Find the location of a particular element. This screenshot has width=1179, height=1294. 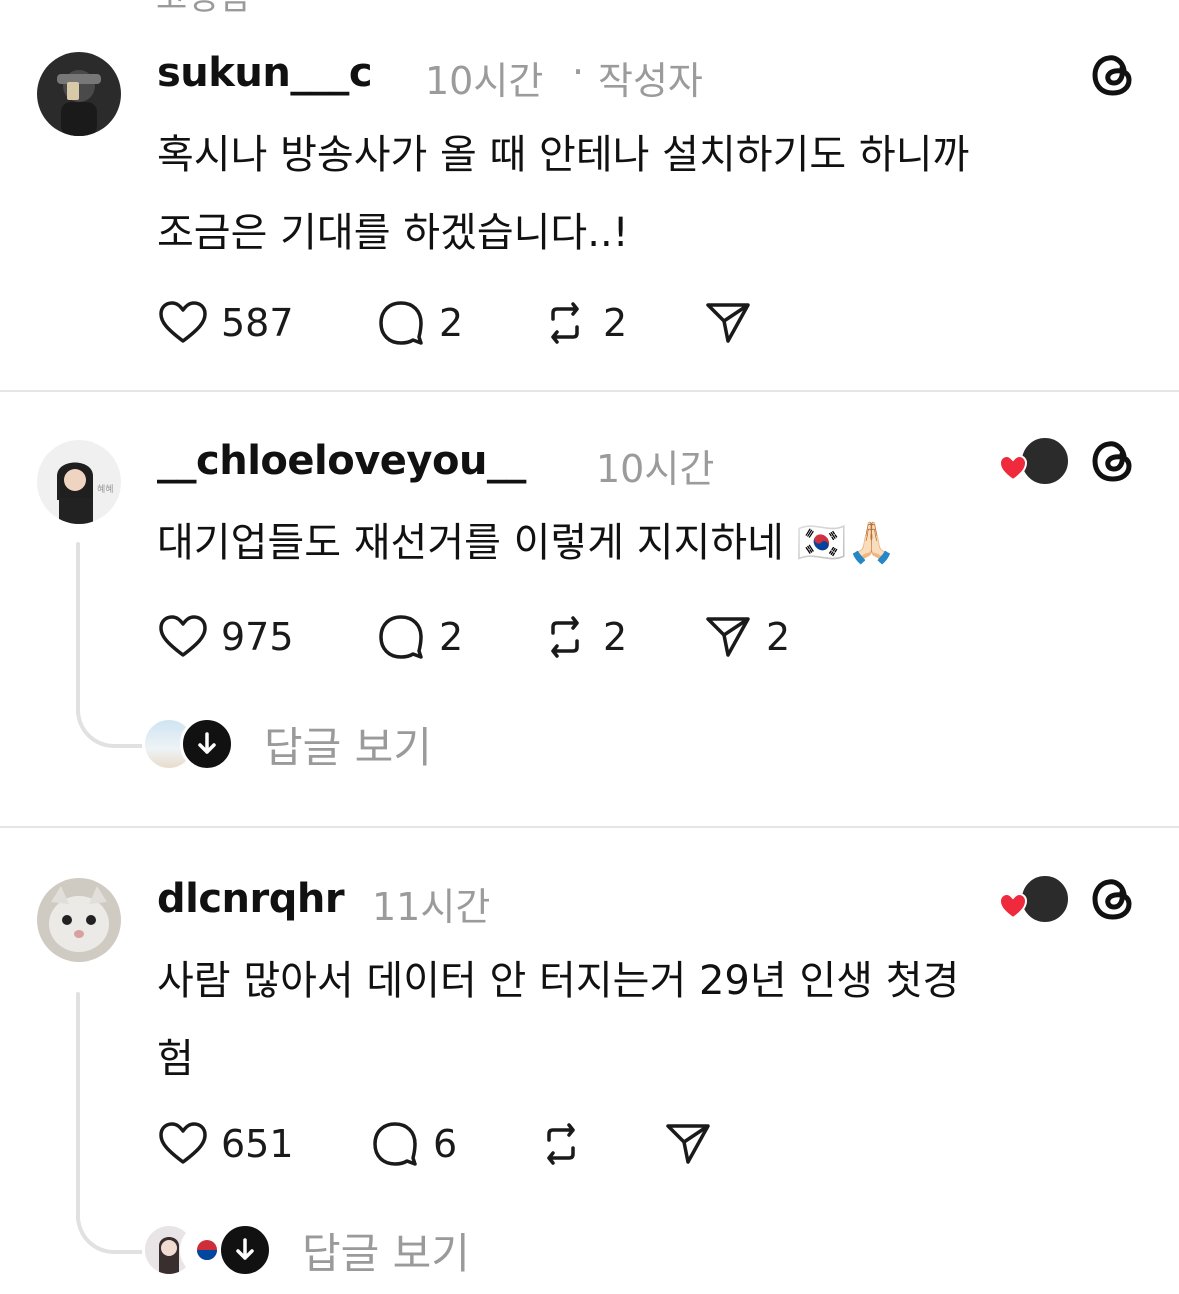

action-bar: 975 2 2 2 is located at coordinates (557, 637).